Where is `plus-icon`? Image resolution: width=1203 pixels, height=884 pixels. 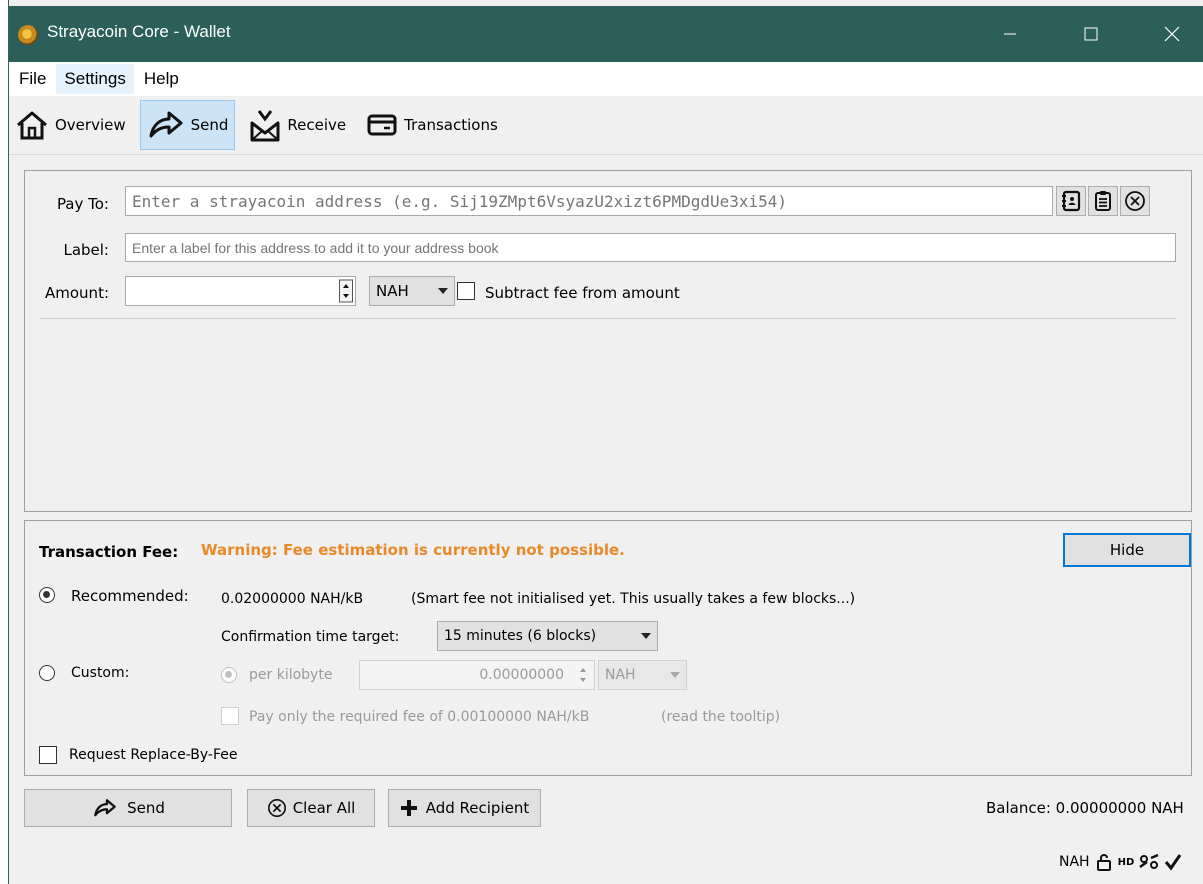 plus-icon is located at coordinates (408, 808).